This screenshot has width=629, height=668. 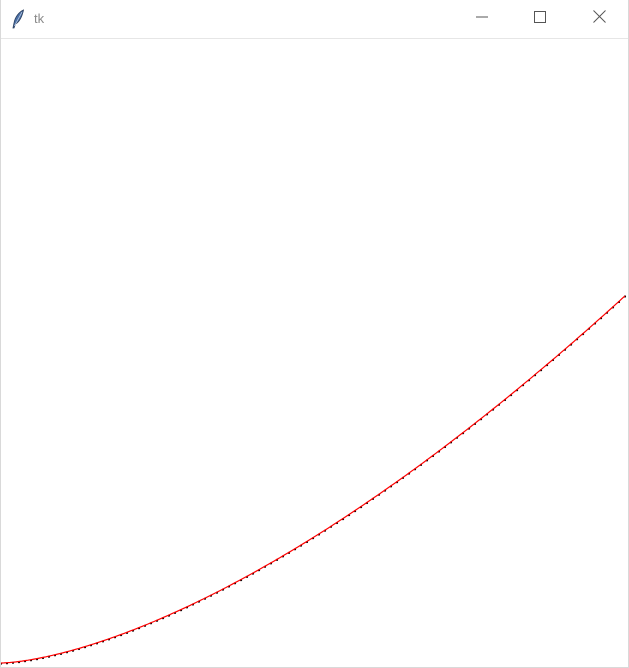 I want to click on window-title: tk, so click(x=39, y=18).